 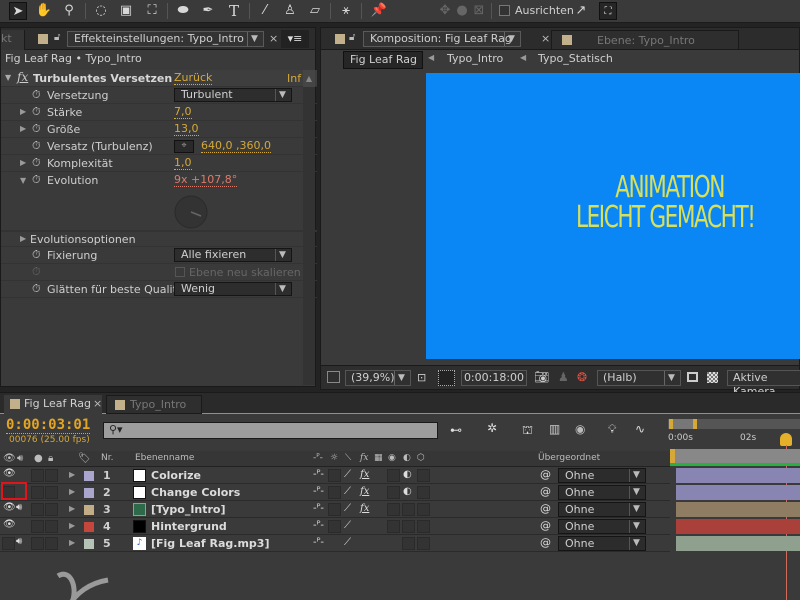 What do you see at coordinates (195, 492) in the screenshot?
I see `layer-name: Change Colors` at bounding box center [195, 492].